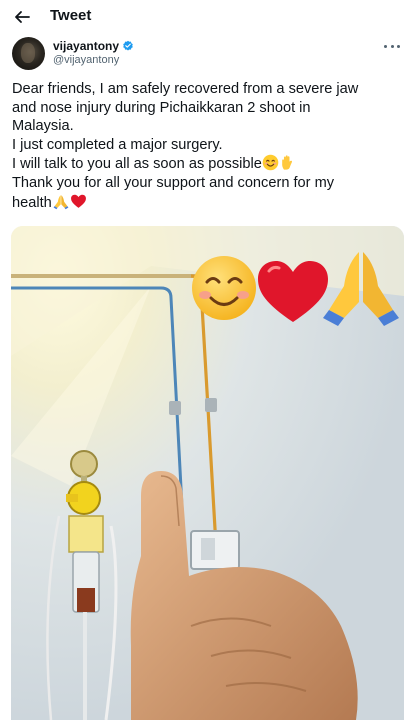  Describe the element at coordinates (43, 126) in the screenshot. I see `tweet-line: Malaysia.` at that location.